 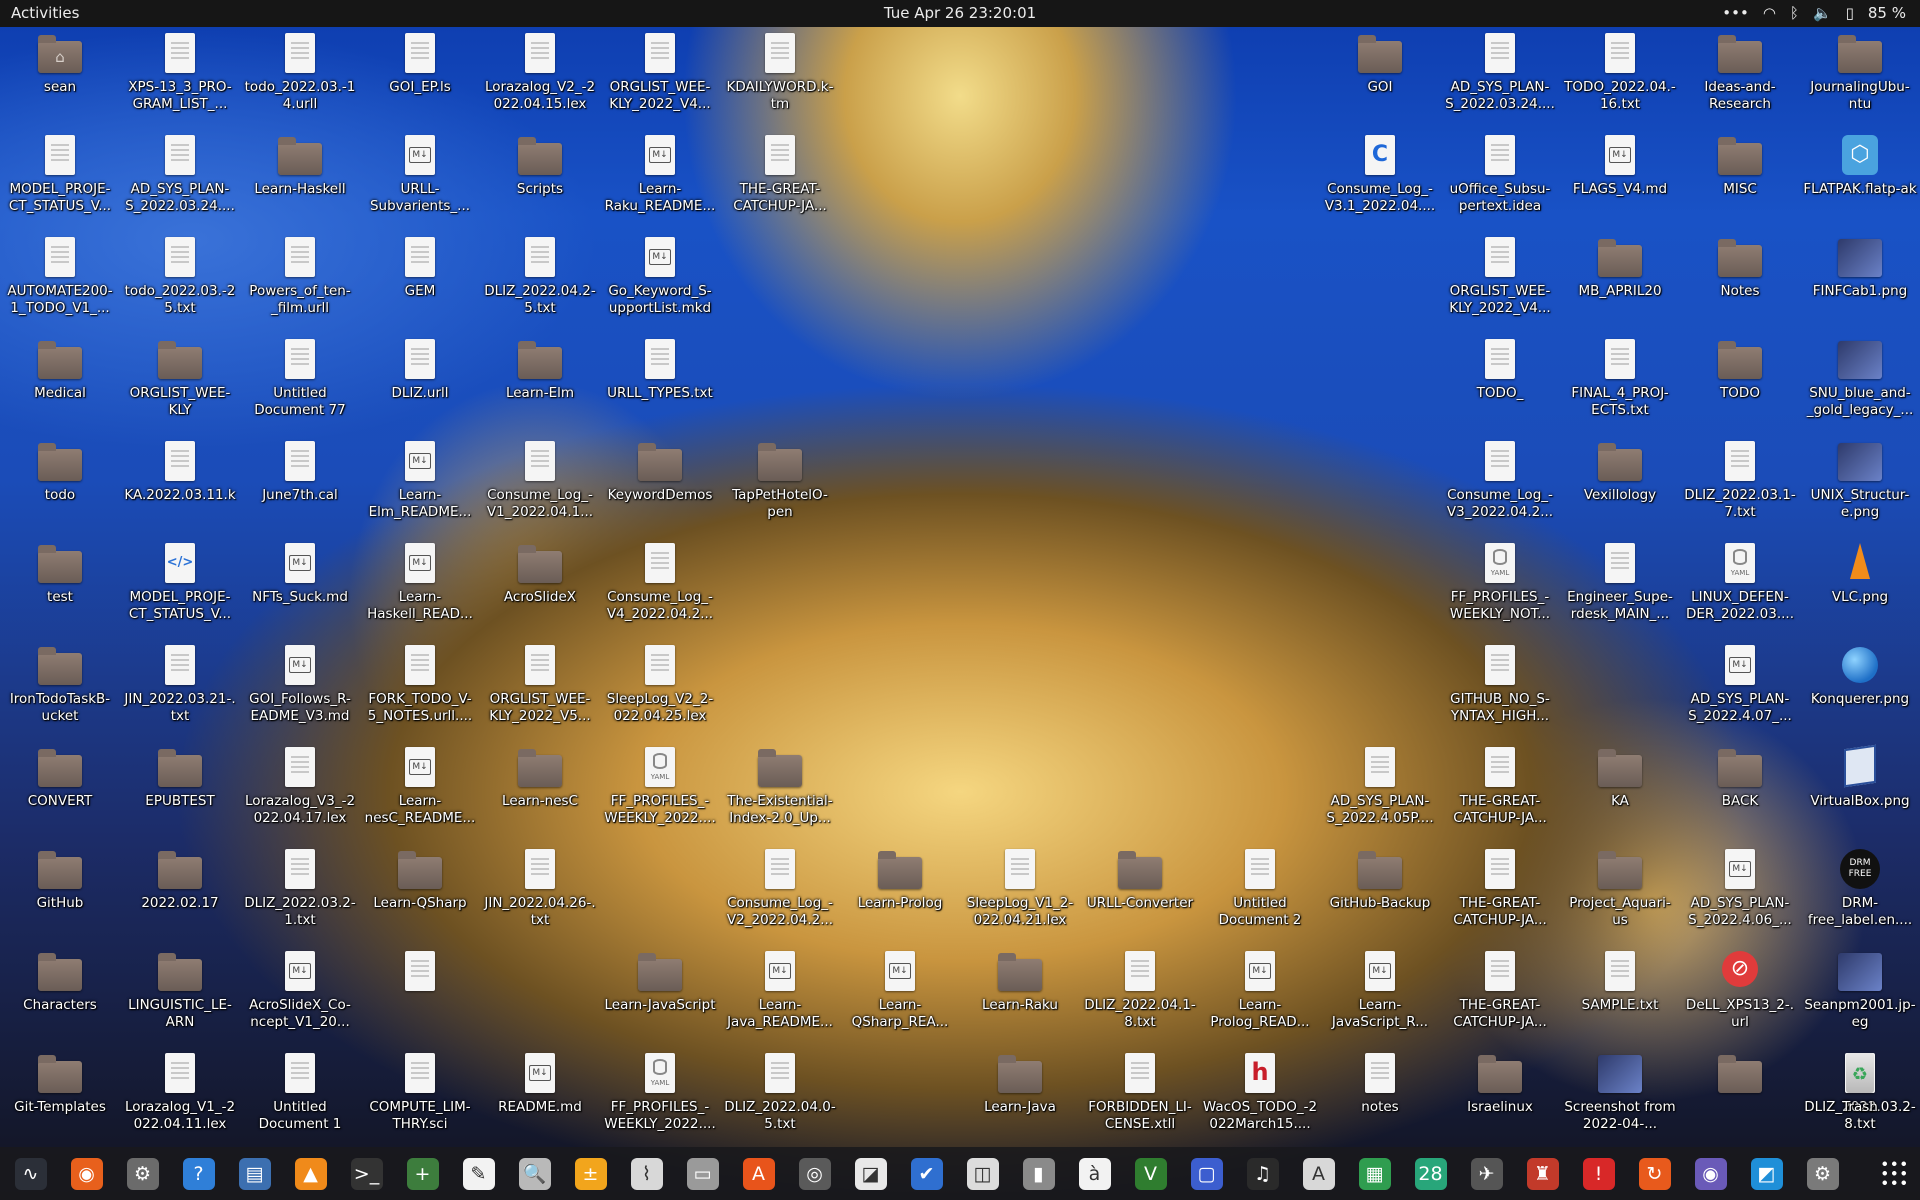 I want to click on dock-app: ✔, so click(x=926, y=1174).